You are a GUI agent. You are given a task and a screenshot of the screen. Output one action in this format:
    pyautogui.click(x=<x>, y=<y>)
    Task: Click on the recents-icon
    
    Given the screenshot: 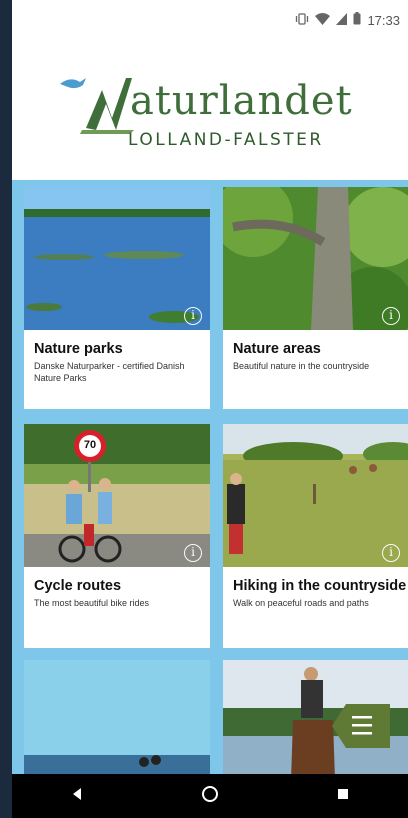 What is the action you would take?
    pyautogui.click(x=343, y=796)
    